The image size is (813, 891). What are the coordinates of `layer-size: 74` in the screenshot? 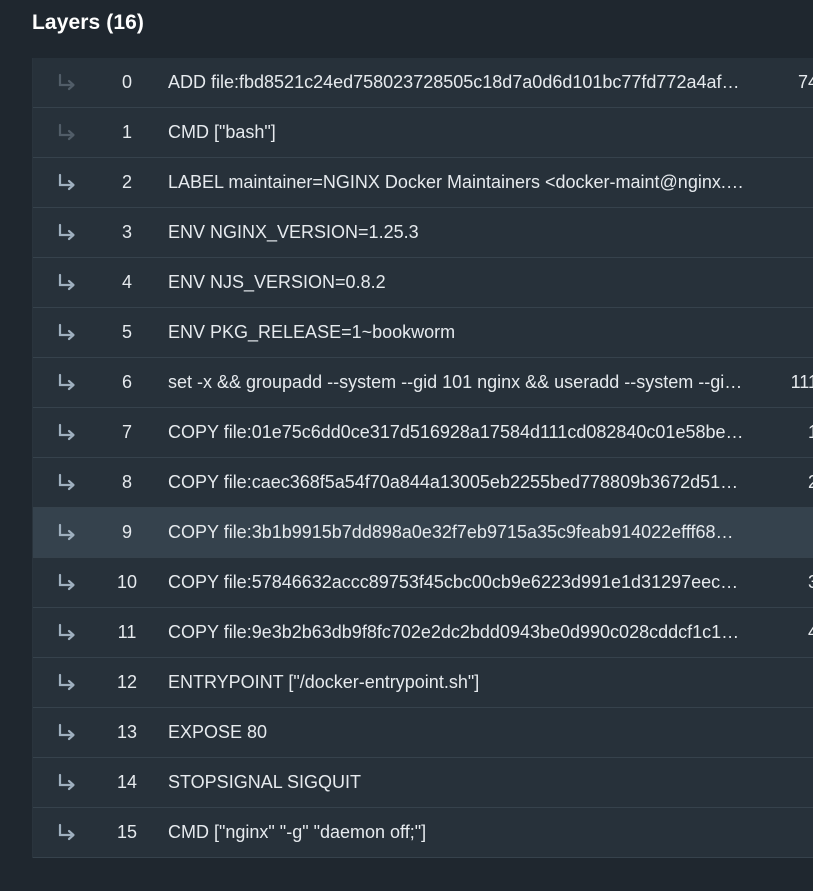 It's located at (805, 82).